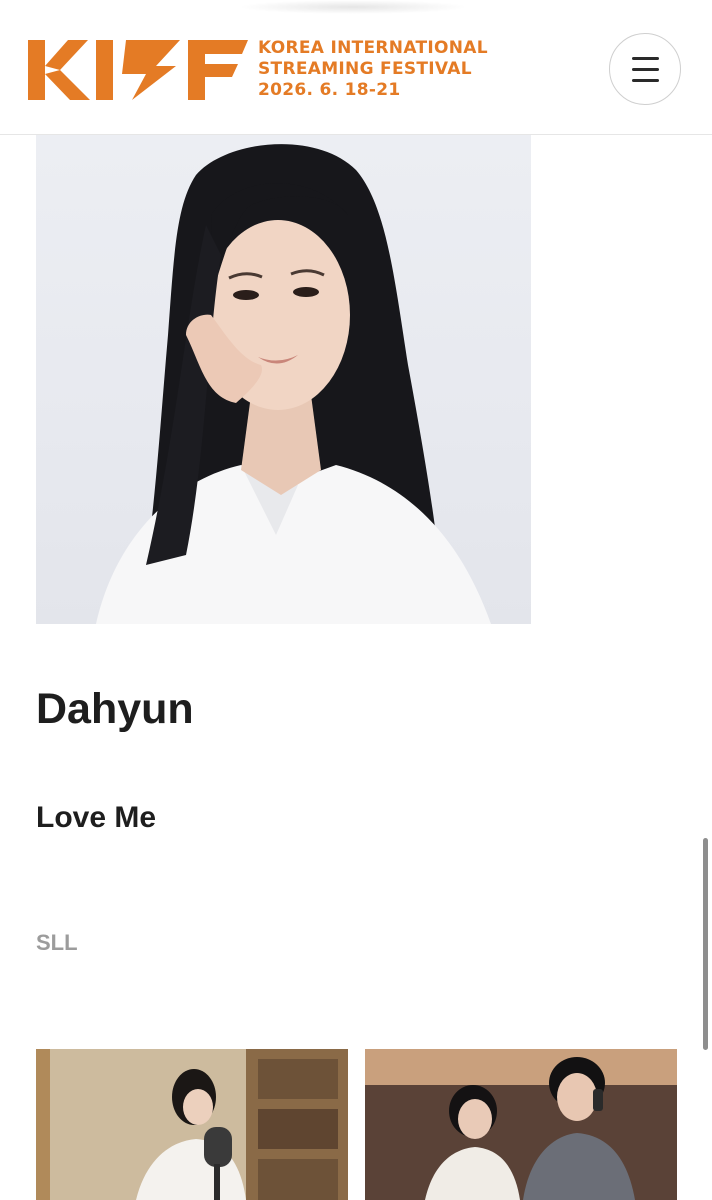 This screenshot has height=1200, width=712. I want to click on work-title: Love Me, so click(96, 817).